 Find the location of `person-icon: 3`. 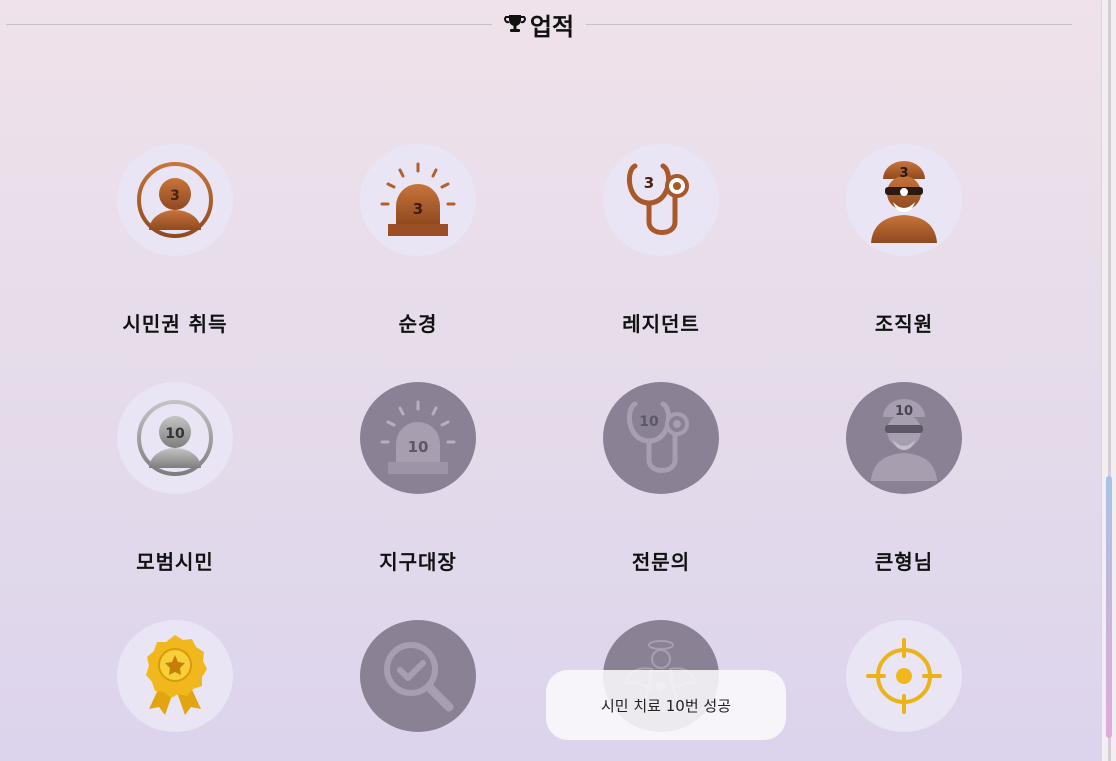

person-icon: 3 is located at coordinates (175, 200).